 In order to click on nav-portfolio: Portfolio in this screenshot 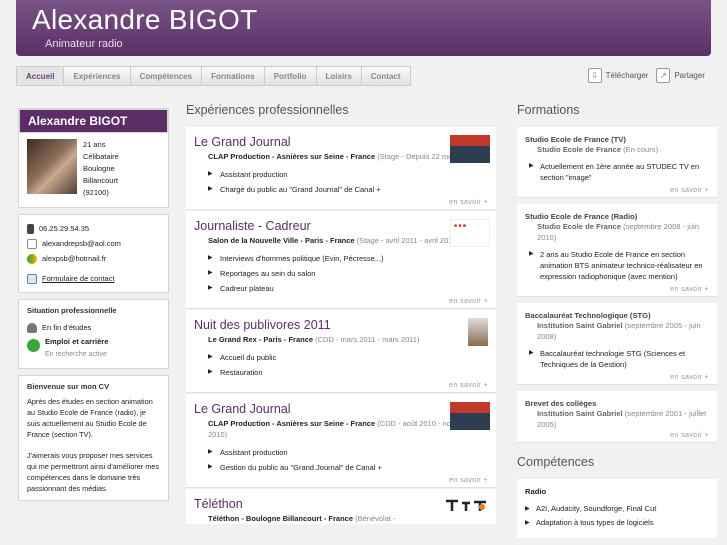, I will do `click(290, 76)`.